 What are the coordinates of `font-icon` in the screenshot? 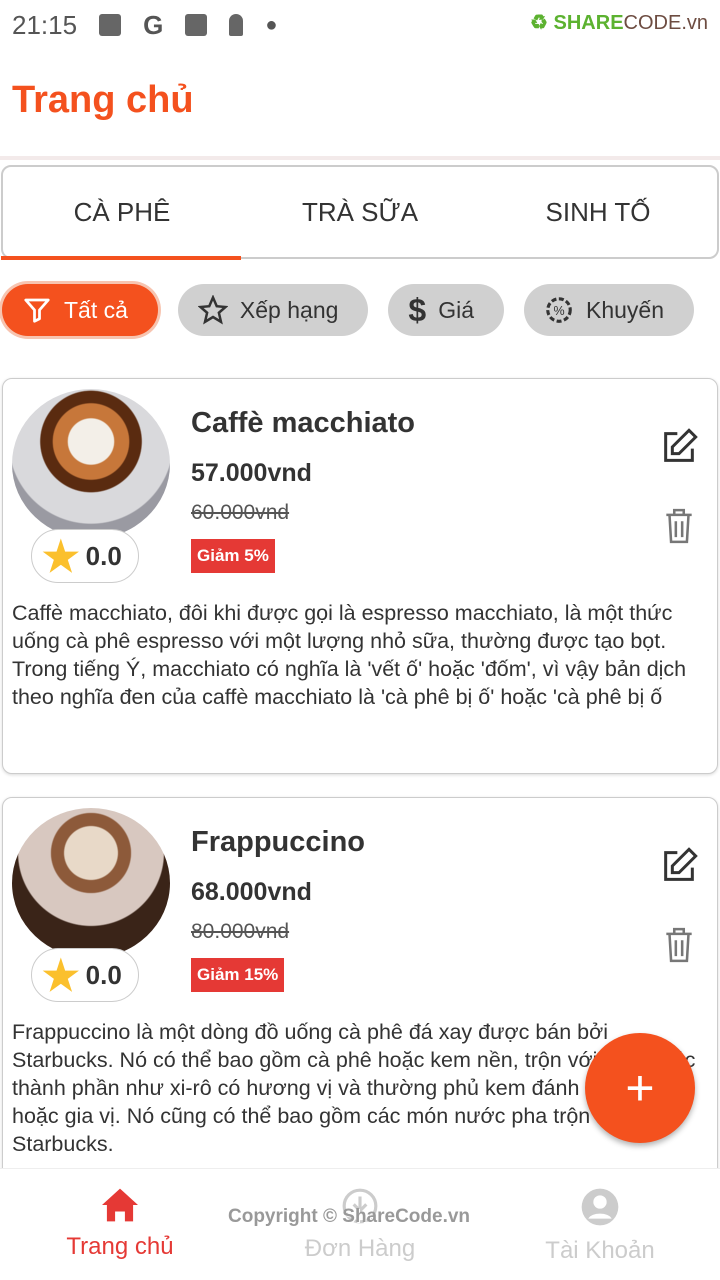 It's located at (196, 25).